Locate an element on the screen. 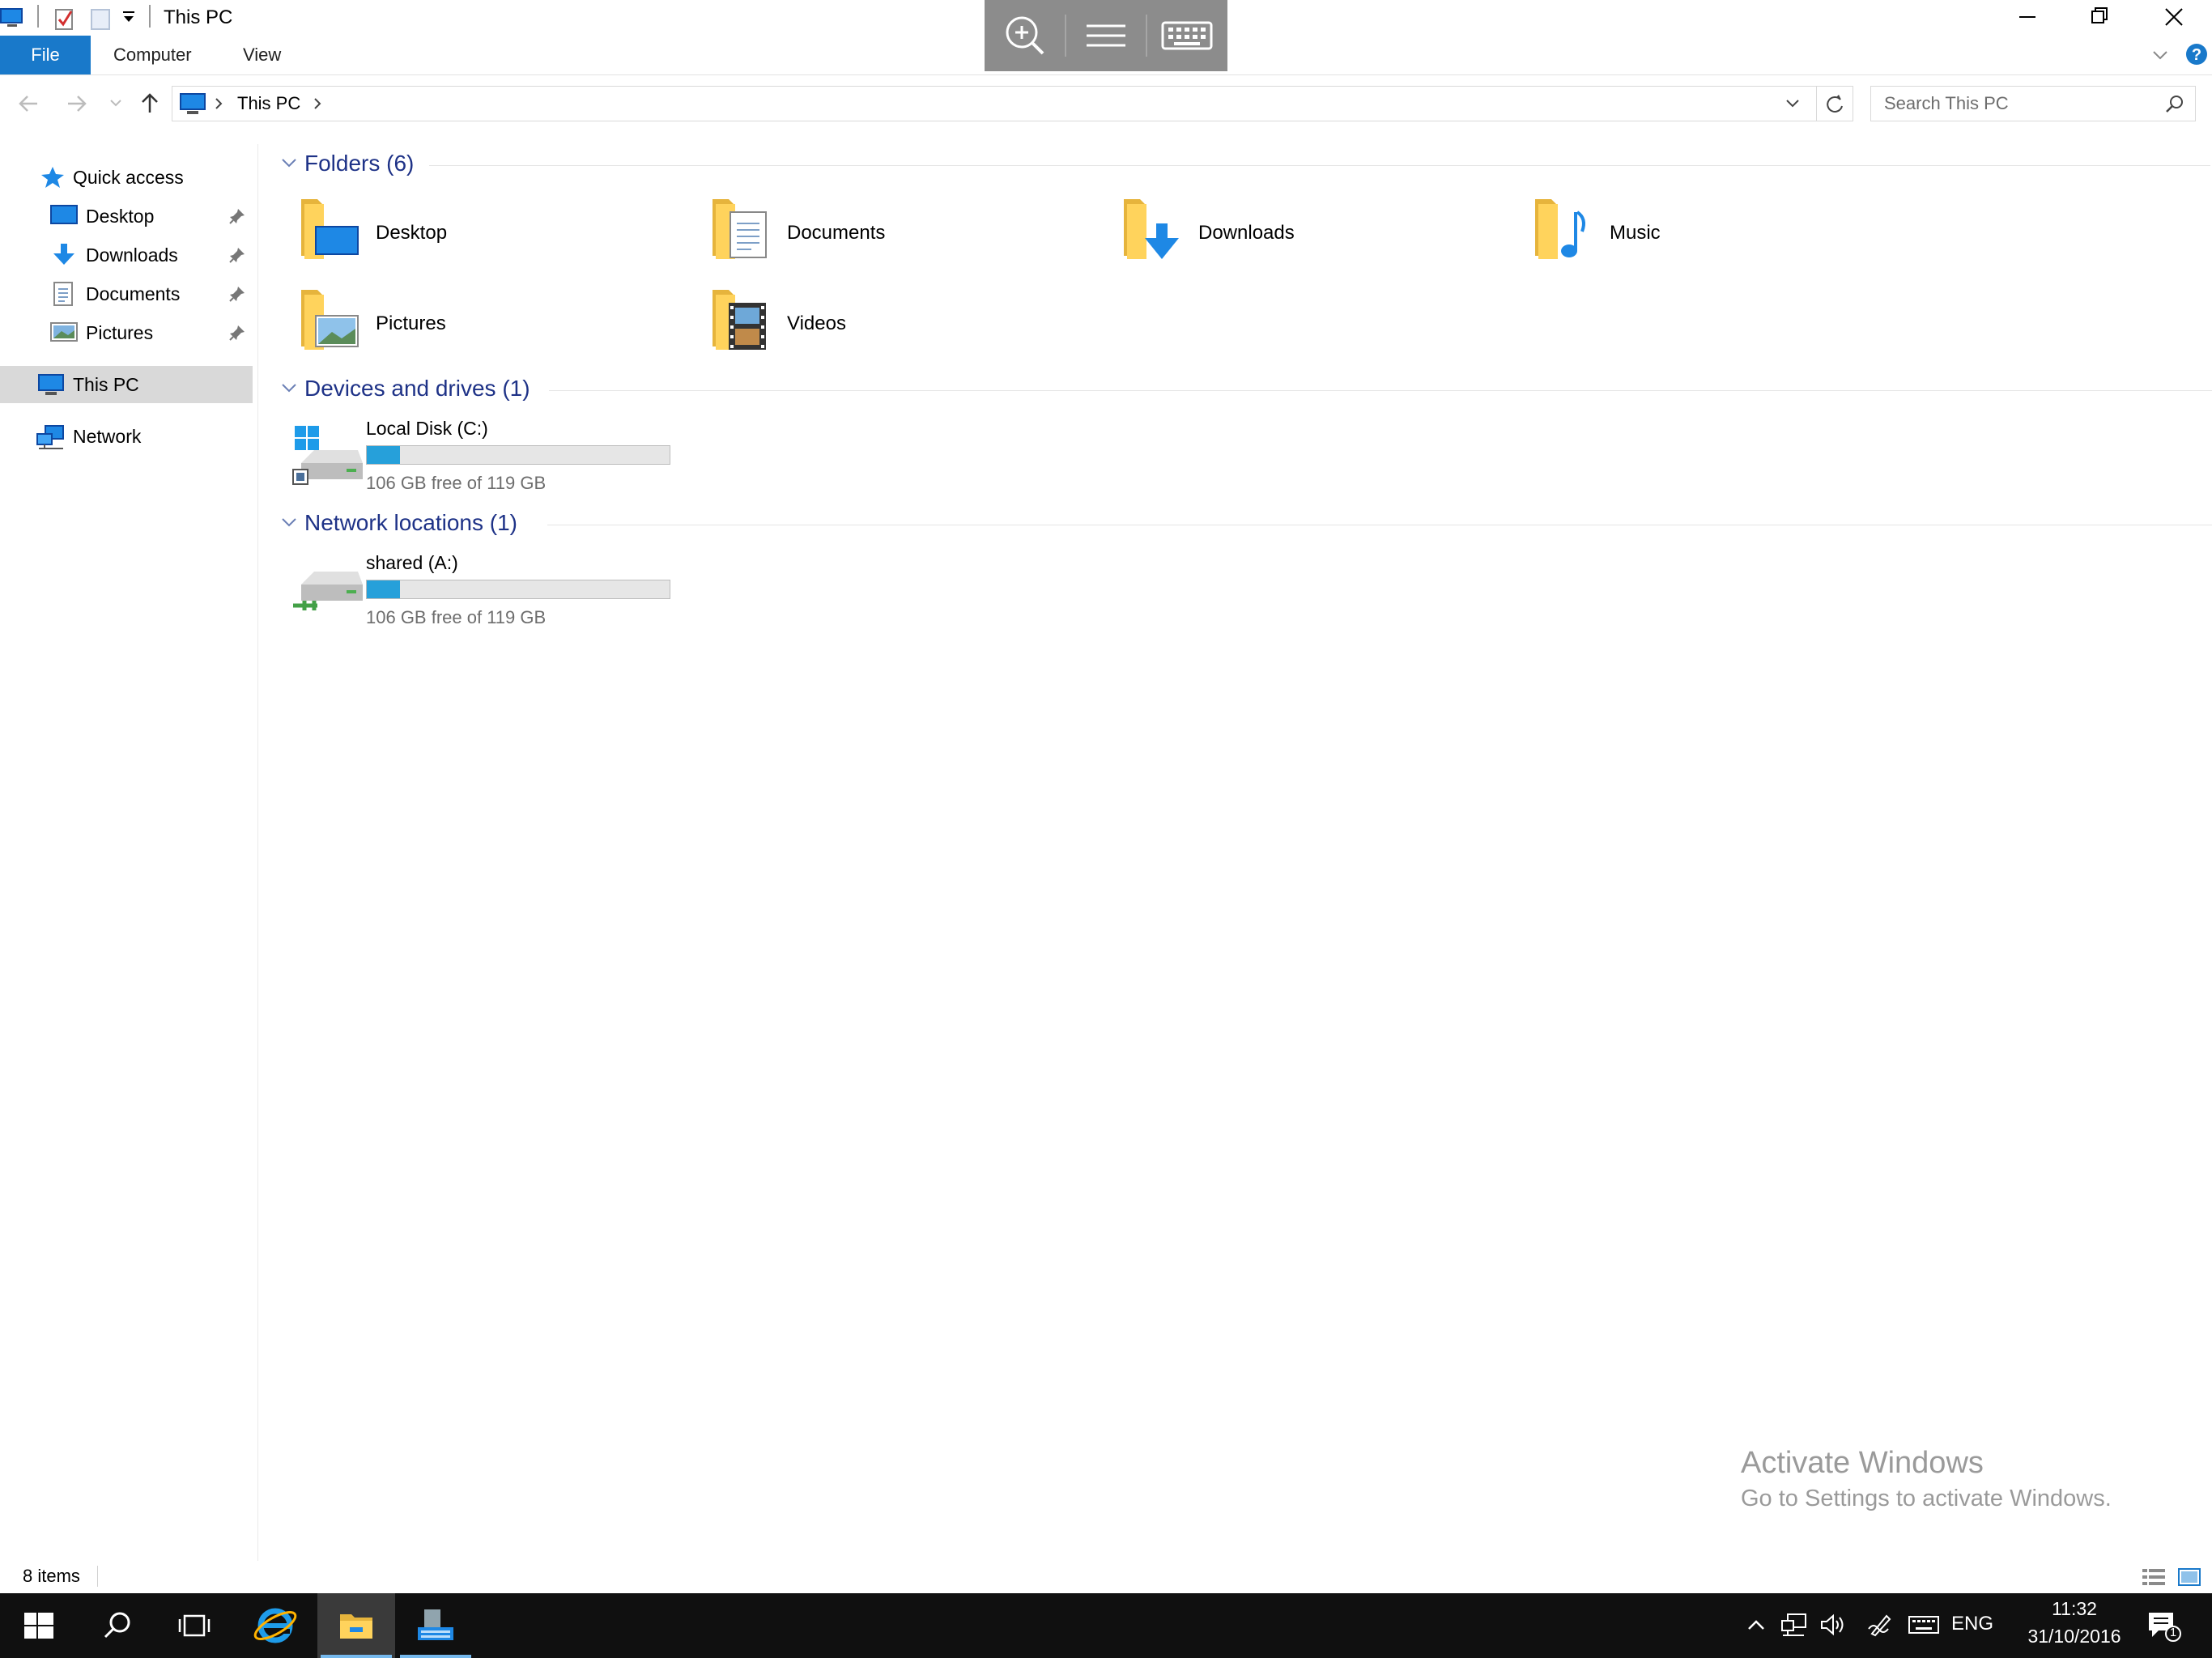  tab-file: File is located at coordinates (46, 55).